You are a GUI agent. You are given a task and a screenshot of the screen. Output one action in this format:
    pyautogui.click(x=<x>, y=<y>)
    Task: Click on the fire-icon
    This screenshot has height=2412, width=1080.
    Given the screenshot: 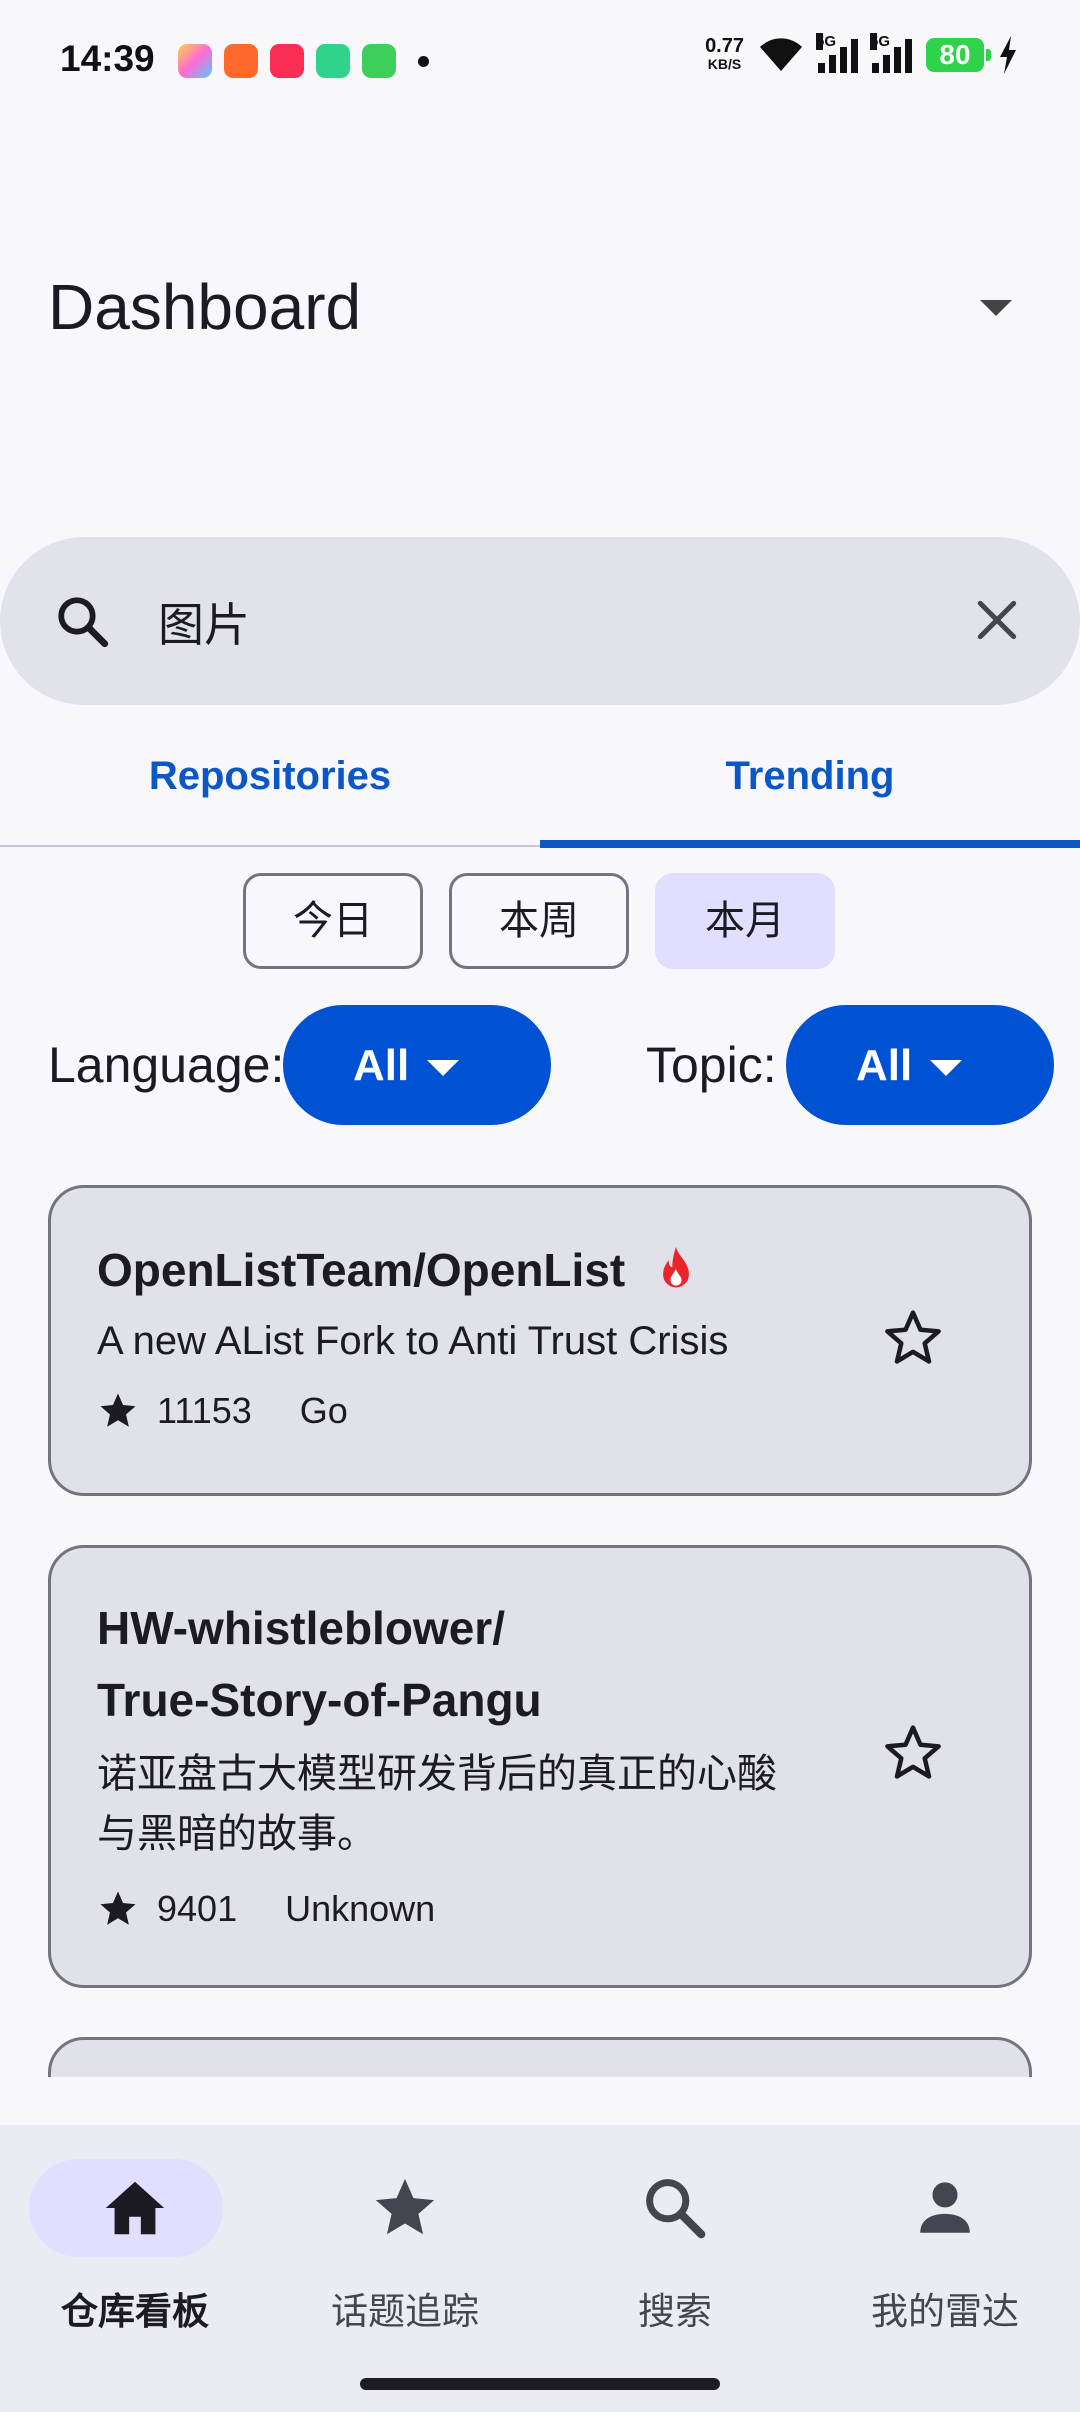 What is the action you would take?
    pyautogui.click(x=676, y=1267)
    